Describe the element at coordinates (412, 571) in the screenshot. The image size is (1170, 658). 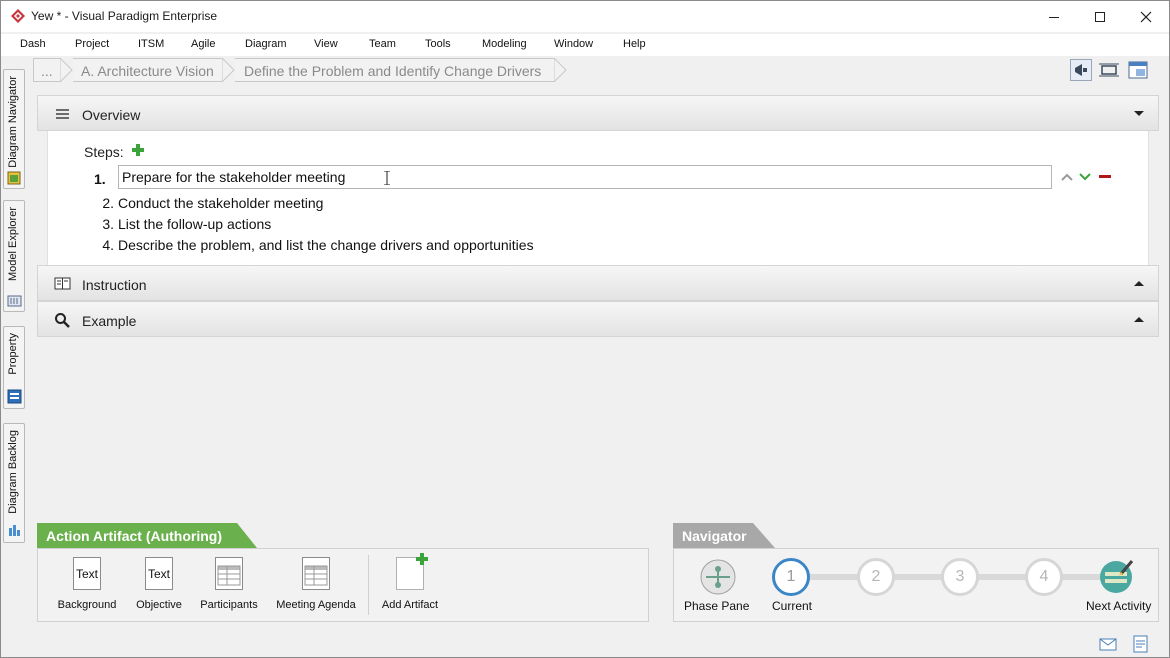
I see `add-document-icon` at that location.